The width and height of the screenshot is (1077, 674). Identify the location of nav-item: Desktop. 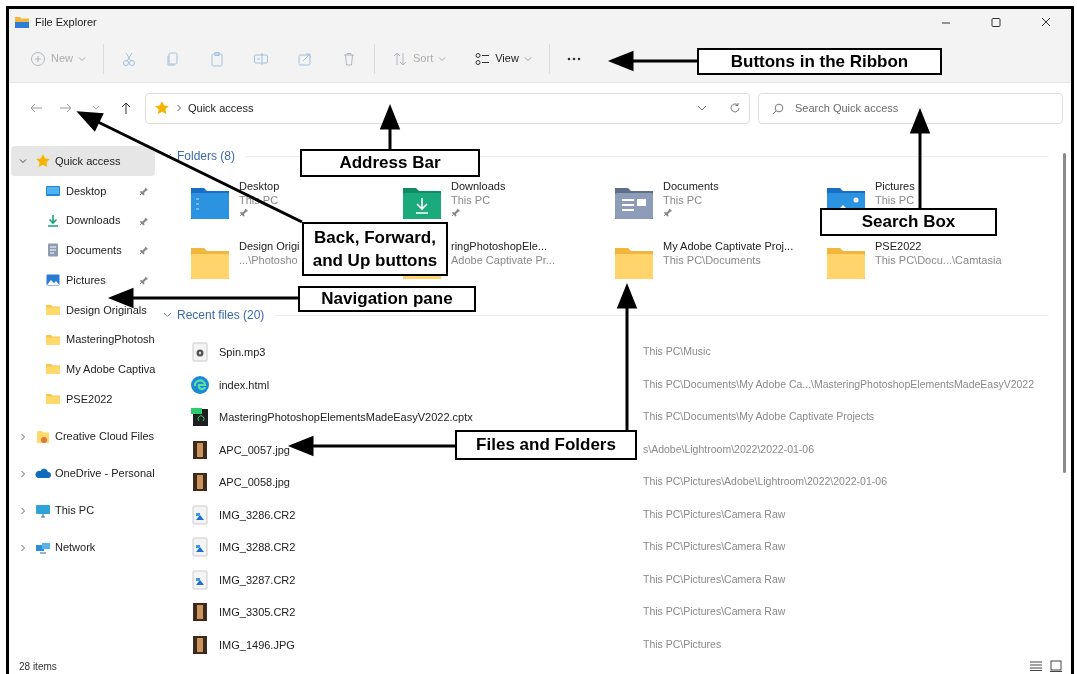
(83, 191).